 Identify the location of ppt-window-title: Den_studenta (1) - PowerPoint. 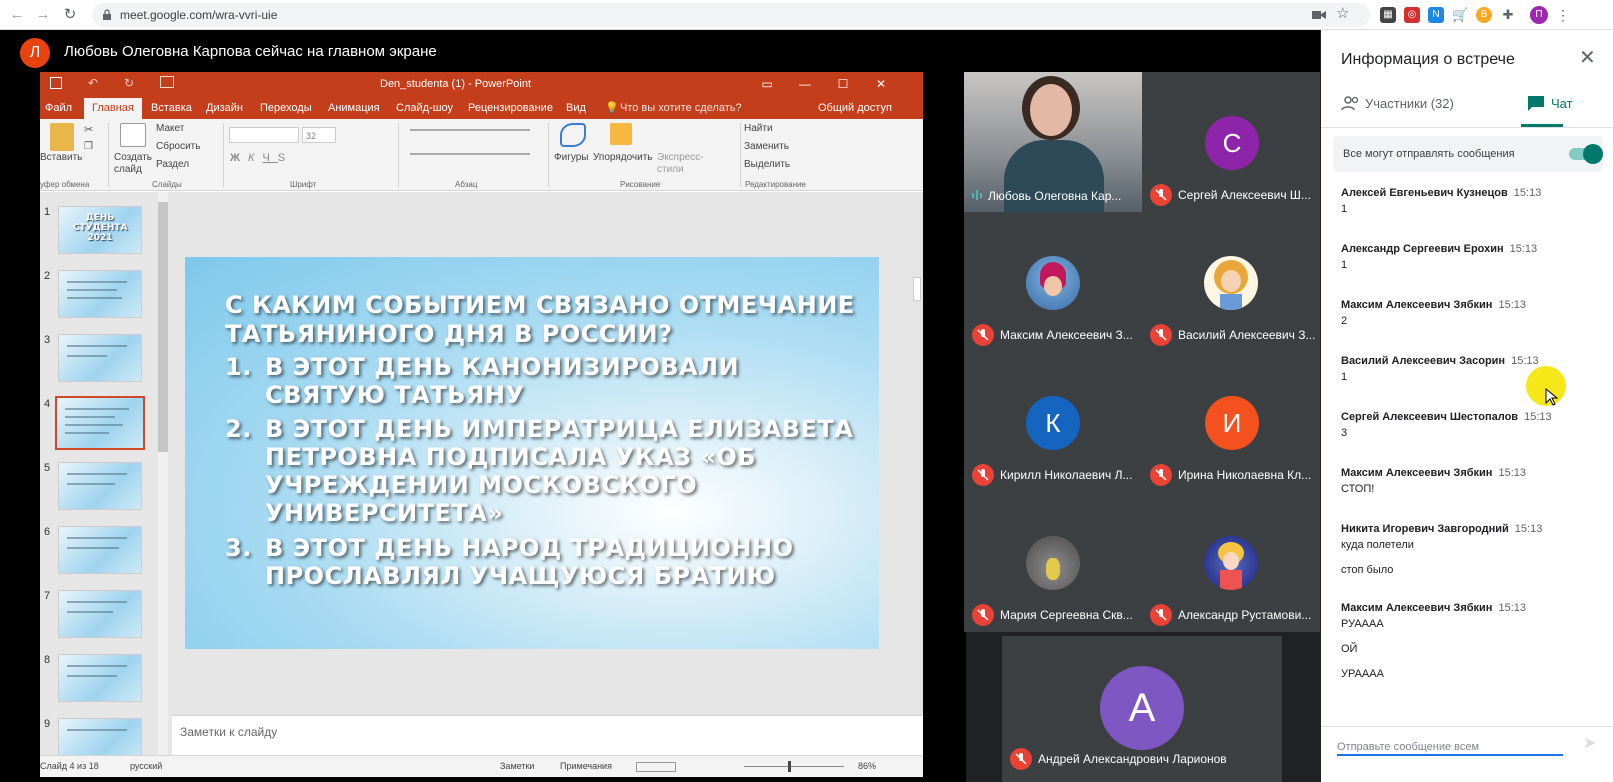
(456, 84).